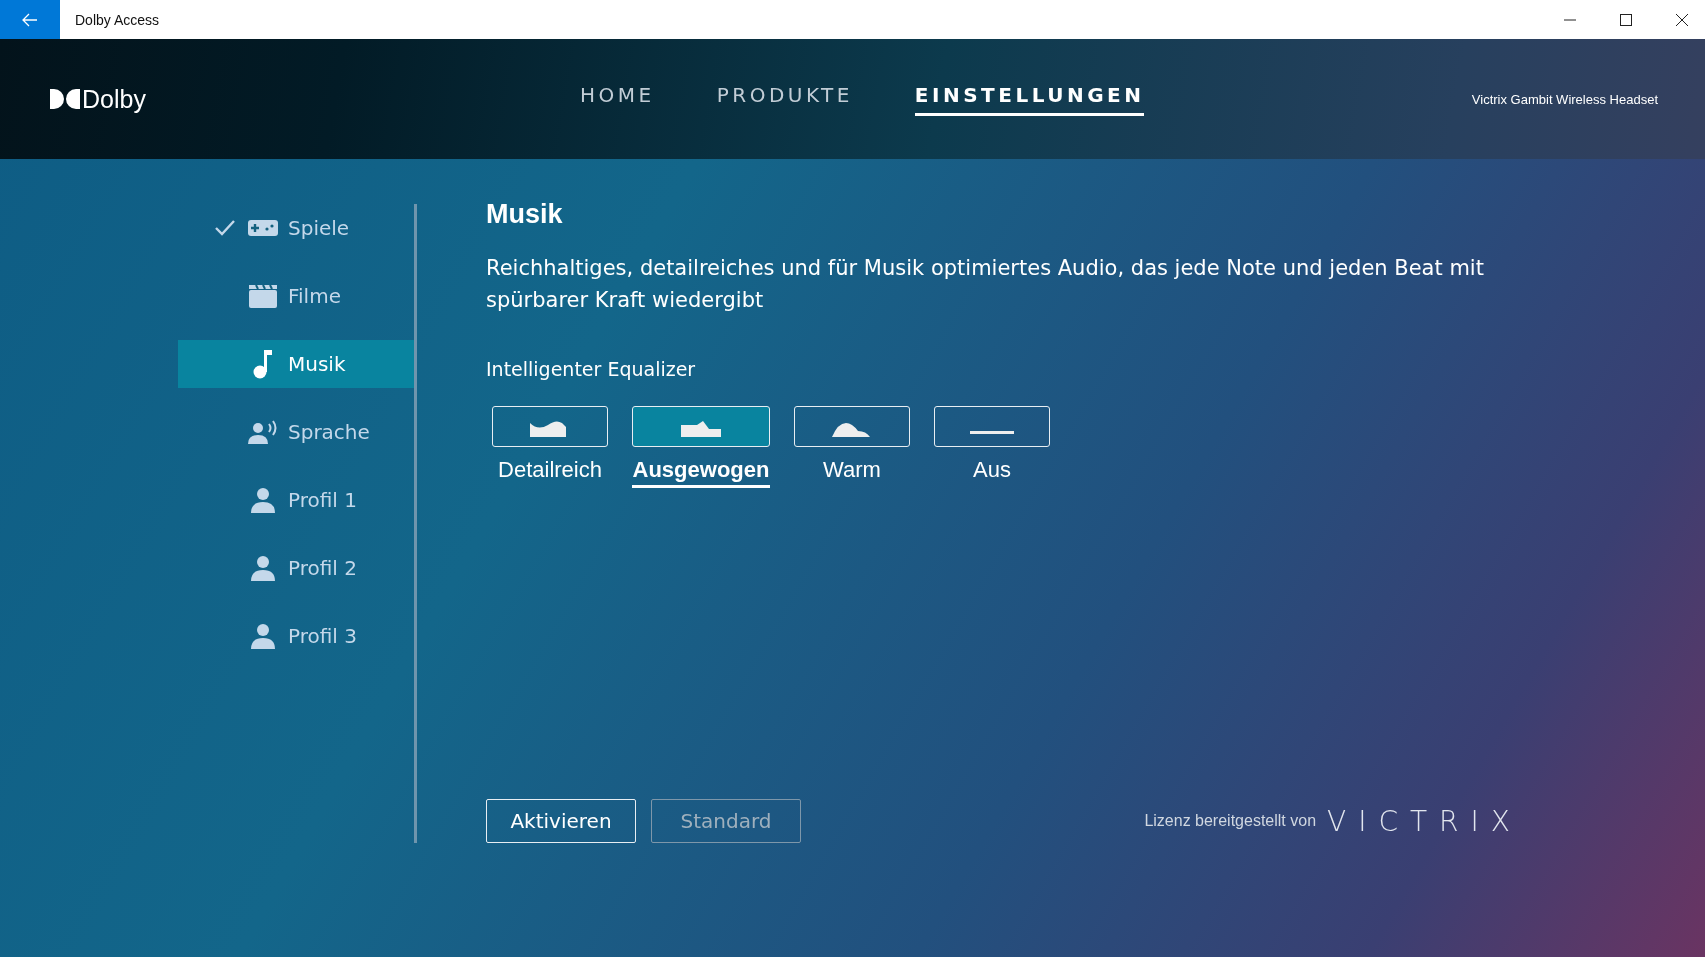  I want to click on line-icon, so click(992, 432).